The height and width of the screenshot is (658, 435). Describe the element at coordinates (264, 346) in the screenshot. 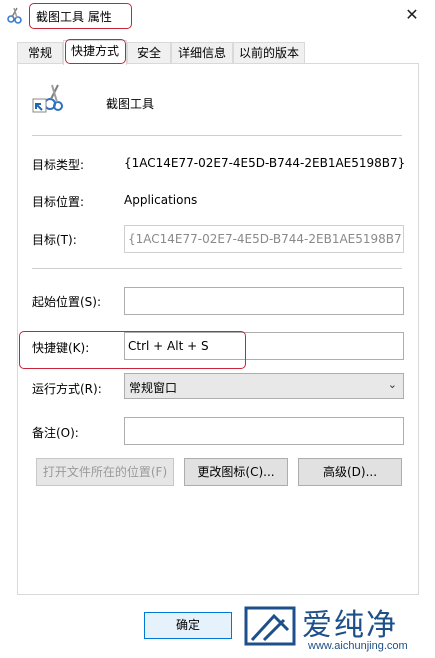

I see `hotkey-field: Ctrl + Alt + S` at that location.